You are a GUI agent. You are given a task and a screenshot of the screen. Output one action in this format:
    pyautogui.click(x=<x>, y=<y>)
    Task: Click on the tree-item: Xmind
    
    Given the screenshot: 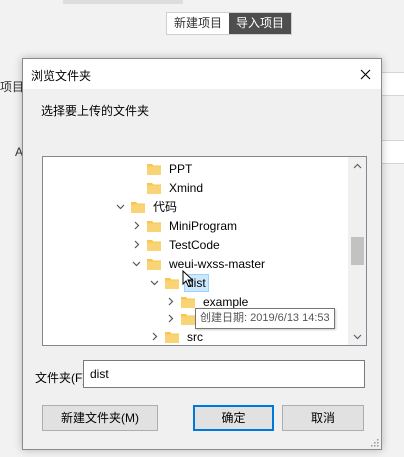 What is the action you would take?
    pyautogui.click(x=168, y=187)
    